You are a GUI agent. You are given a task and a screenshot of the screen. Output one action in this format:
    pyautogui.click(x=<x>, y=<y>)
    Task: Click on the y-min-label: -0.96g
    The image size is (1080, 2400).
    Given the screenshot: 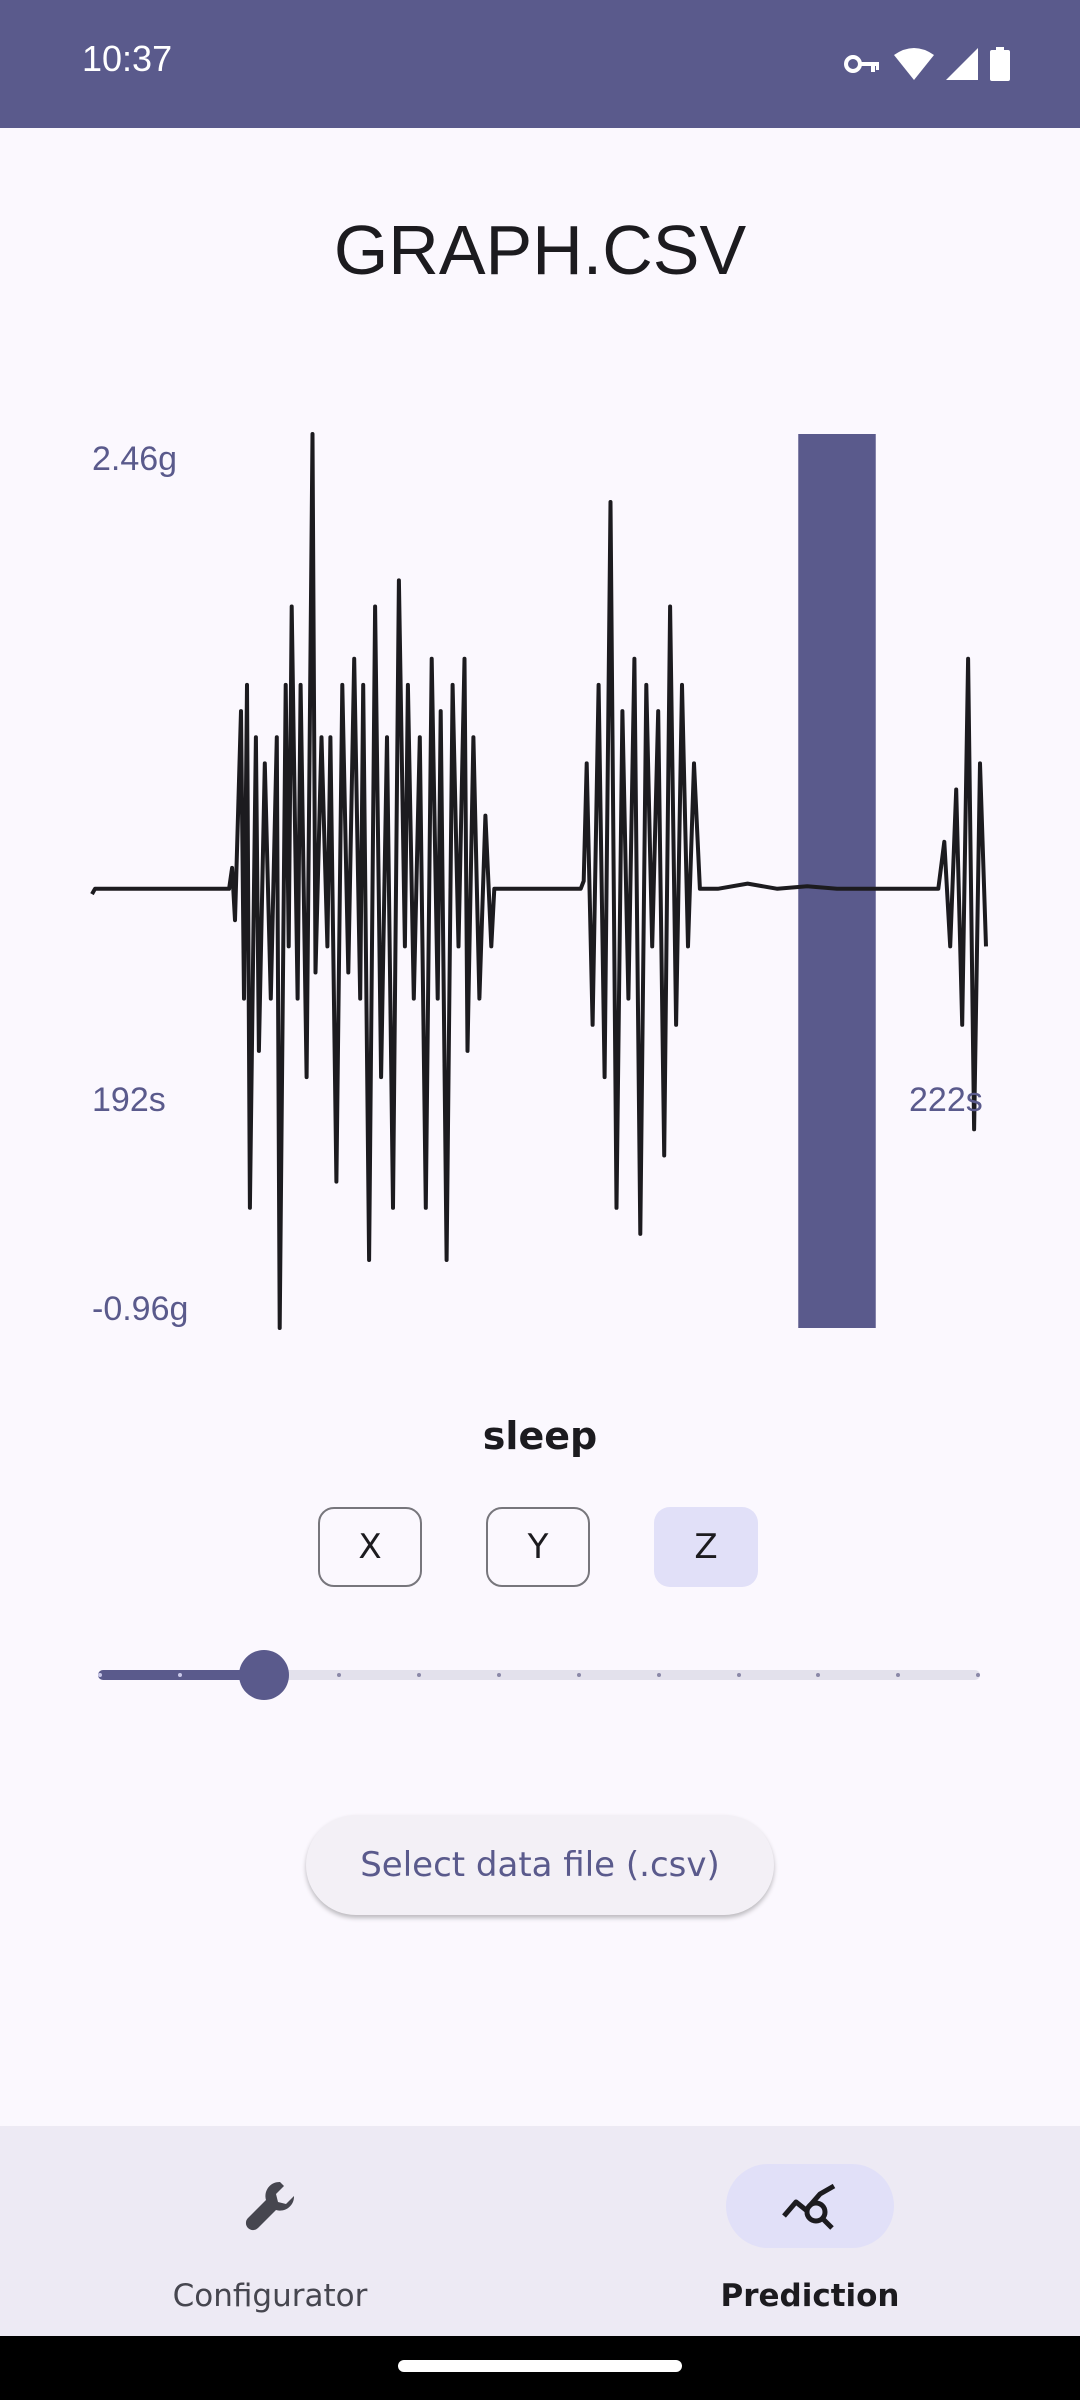 What is the action you would take?
    pyautogui.click(x=140, y=1309)
    